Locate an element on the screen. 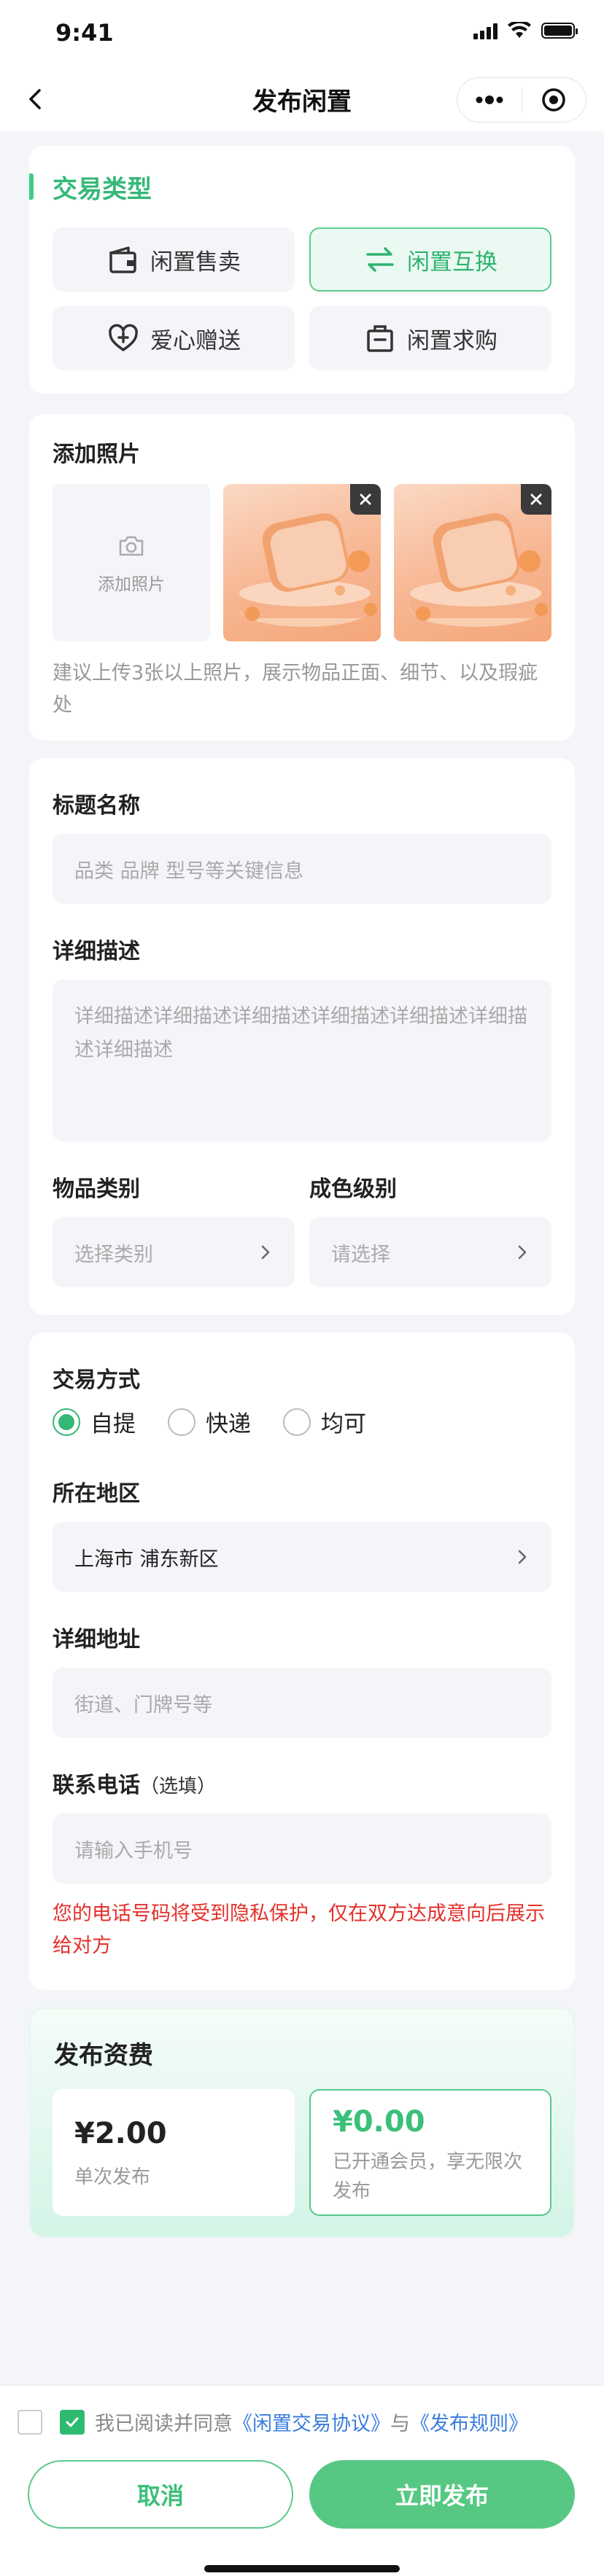 This screenshot has width=604, height=2576. region-label: 所在地区 is located at coordinates (96, 1494).